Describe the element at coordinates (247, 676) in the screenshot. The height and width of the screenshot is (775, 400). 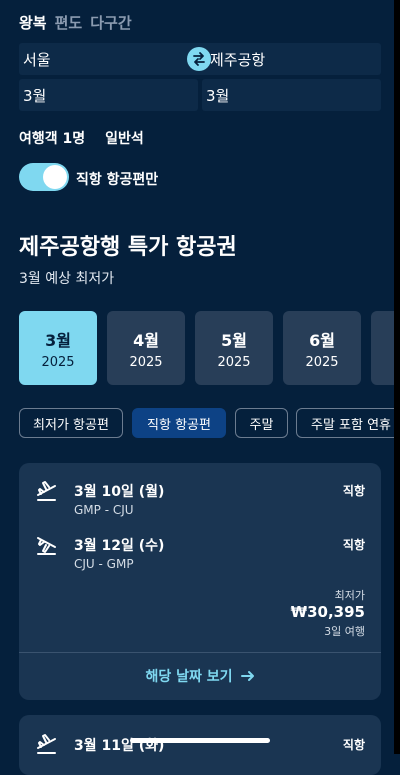
I see `arrow-right-icon` at that location.